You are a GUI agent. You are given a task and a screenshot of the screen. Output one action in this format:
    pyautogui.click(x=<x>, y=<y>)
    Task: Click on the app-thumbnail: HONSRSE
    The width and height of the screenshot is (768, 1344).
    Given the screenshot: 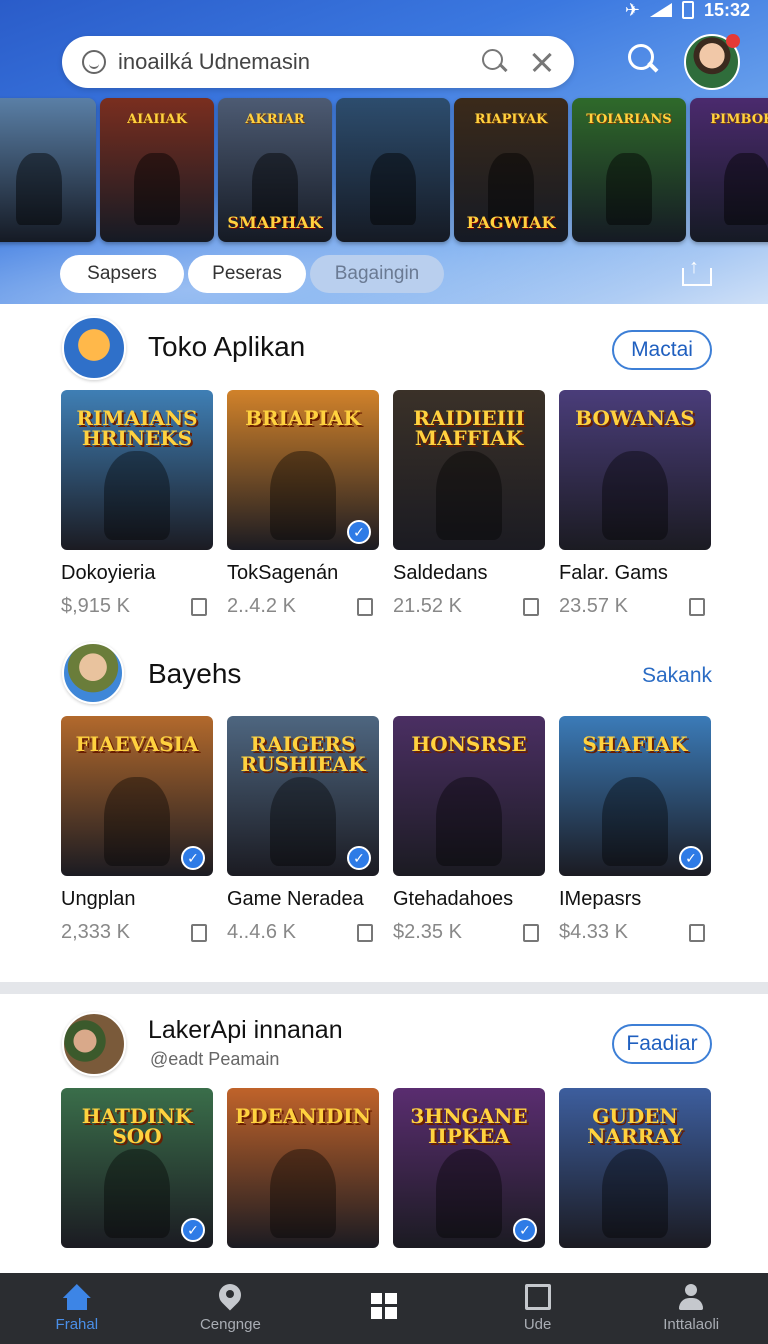 What is the action you would take?
    pyautogui.click(x=469, y=796)
    